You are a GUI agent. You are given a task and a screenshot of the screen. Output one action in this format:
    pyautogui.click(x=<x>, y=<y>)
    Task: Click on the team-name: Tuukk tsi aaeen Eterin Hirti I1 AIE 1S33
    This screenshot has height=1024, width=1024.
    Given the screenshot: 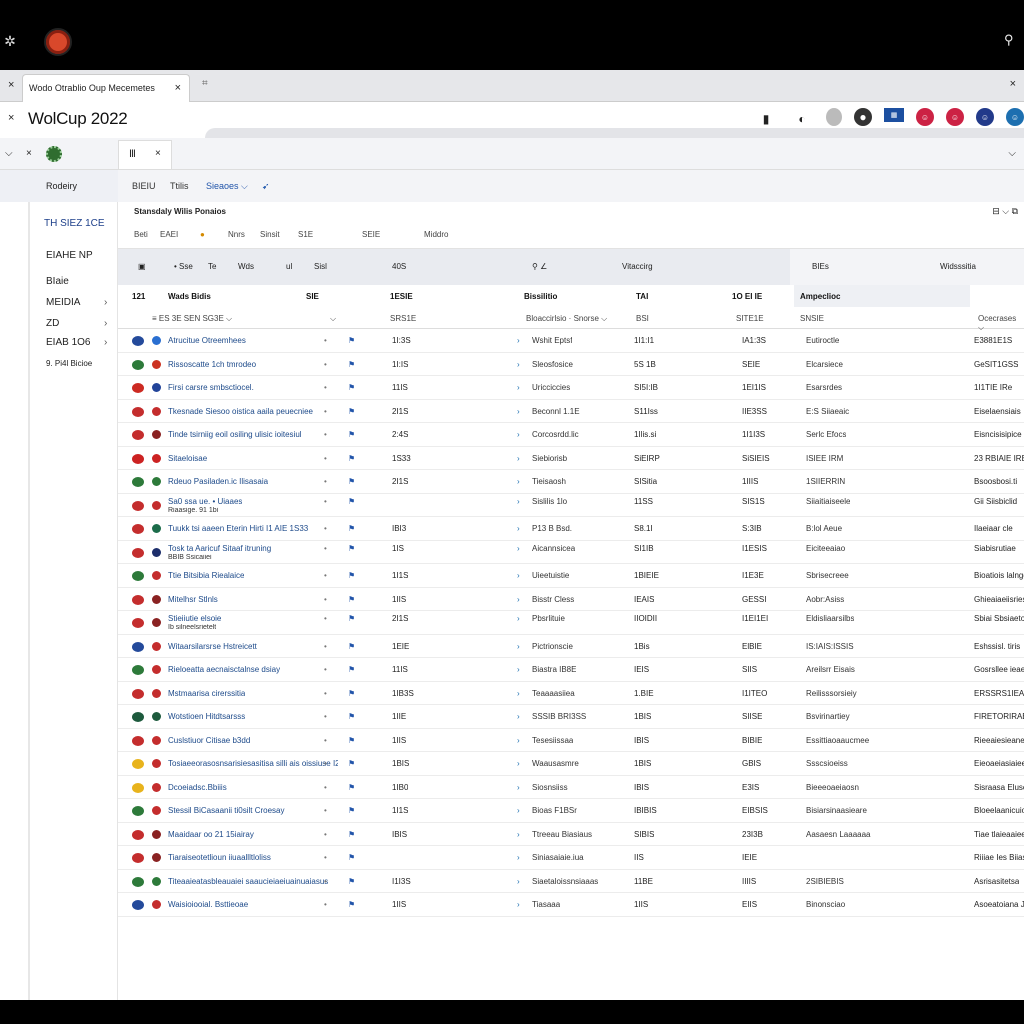 What is the action you would take?
    pyautogui.click(x=238, y=528)
    